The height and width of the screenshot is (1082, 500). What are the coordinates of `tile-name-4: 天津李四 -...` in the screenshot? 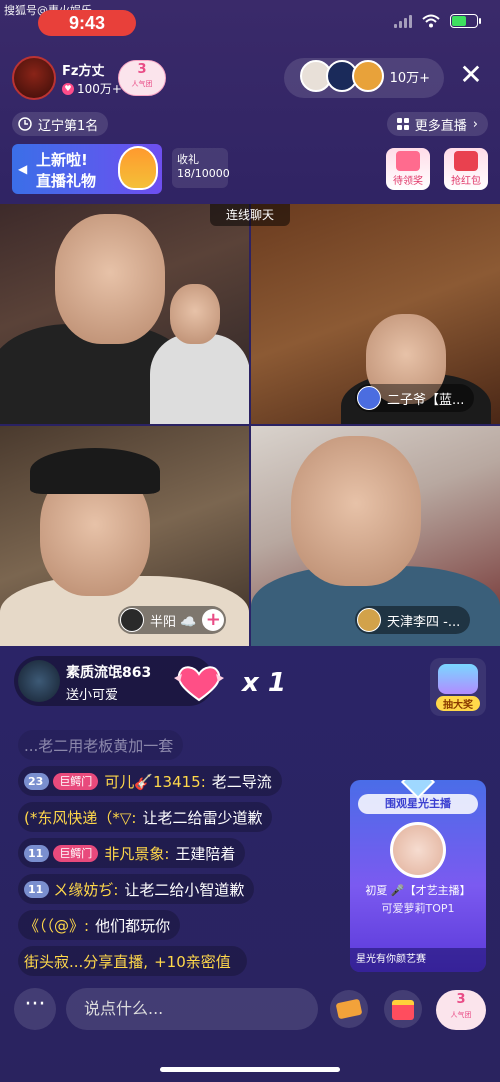 It's located at (413, 620).